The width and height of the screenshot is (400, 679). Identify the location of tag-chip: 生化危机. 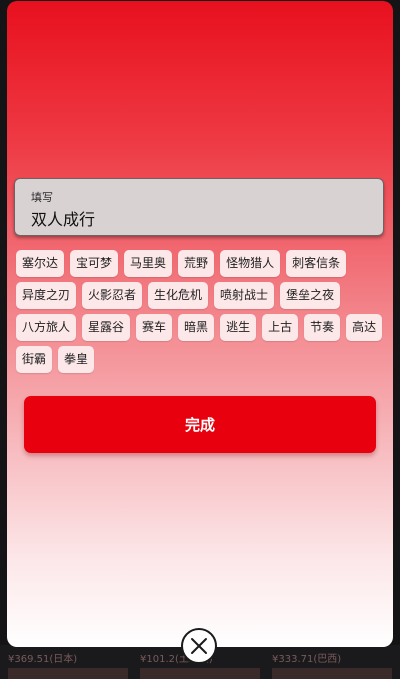
(178, 295).